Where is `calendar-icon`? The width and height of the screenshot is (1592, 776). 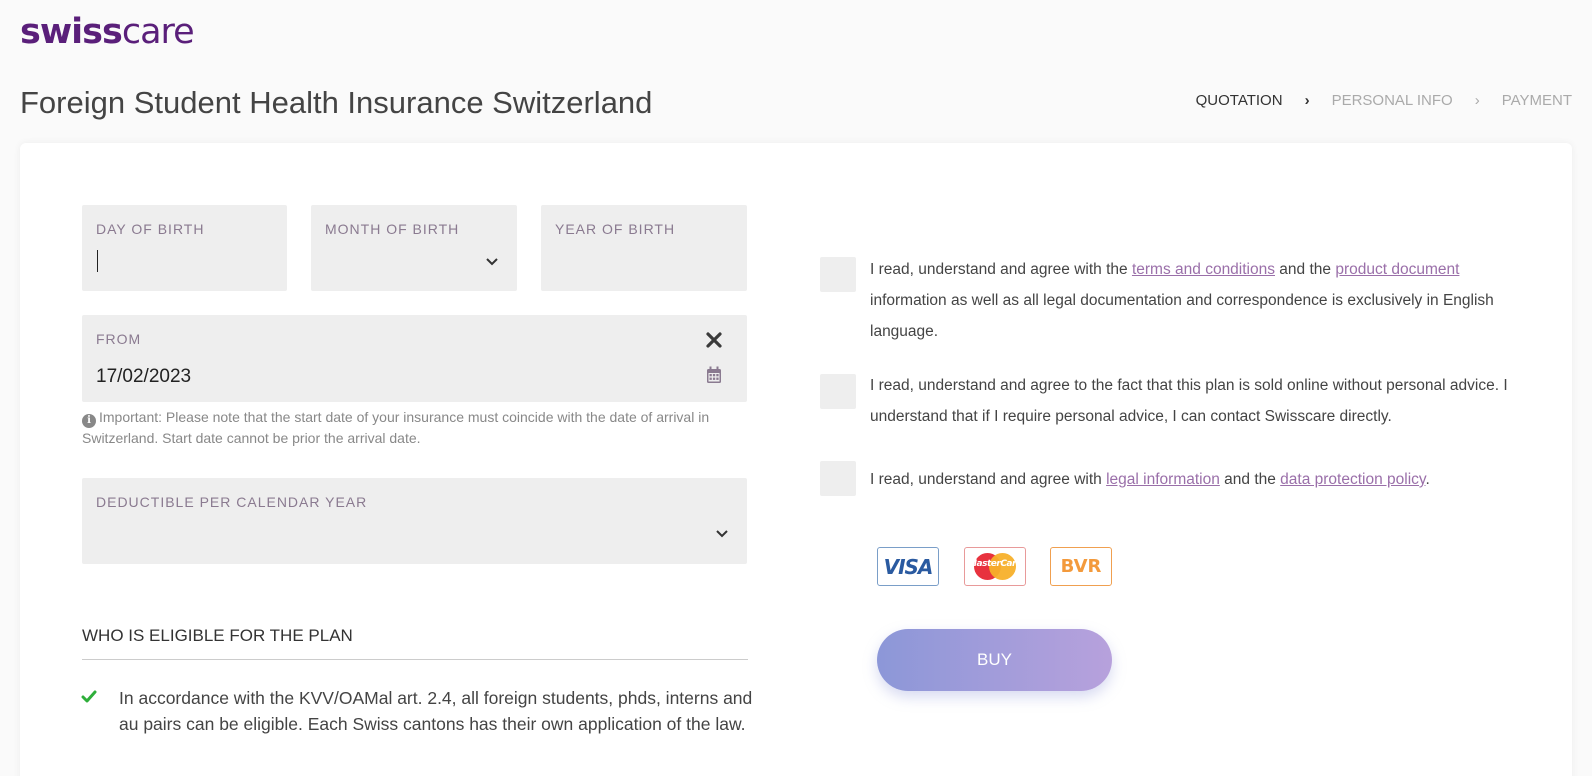
calendar-icon is located at coordinates (714, 375).